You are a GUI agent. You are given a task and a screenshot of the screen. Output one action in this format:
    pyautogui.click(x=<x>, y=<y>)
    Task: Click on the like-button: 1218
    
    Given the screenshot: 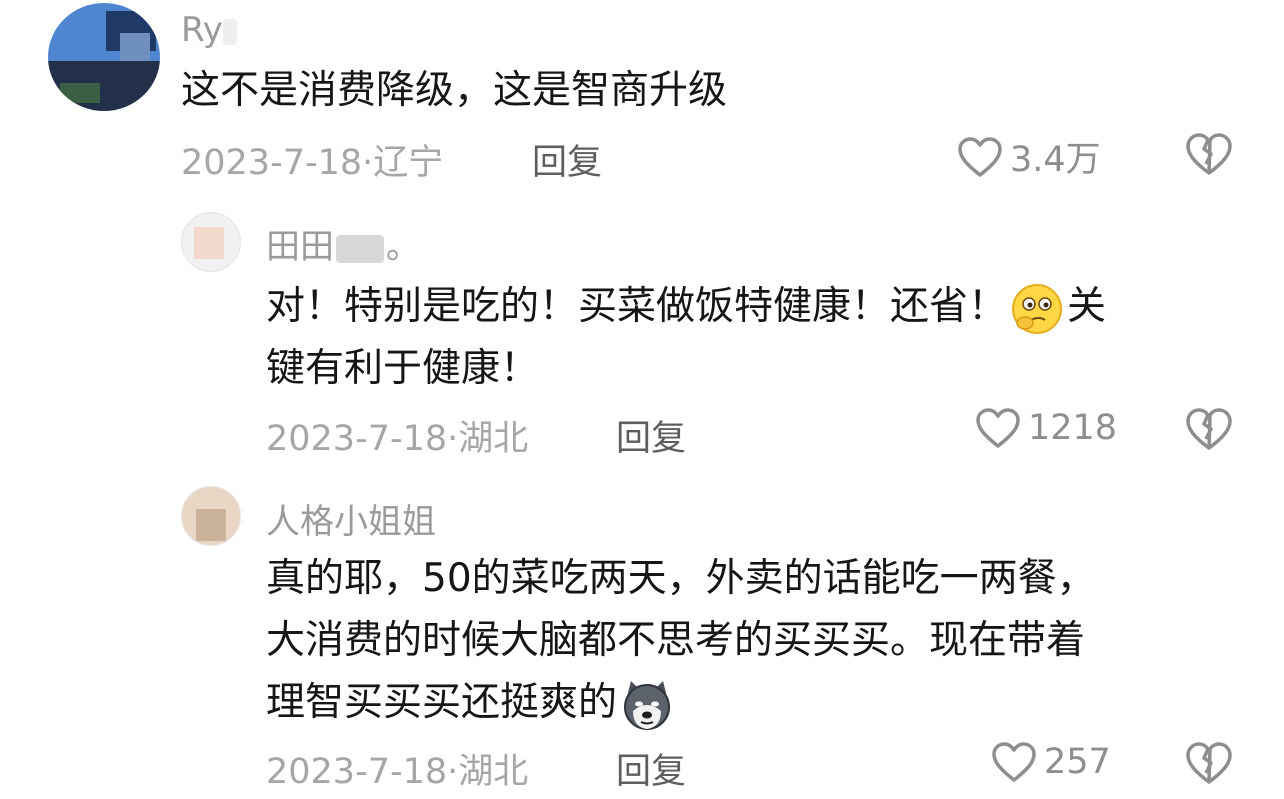 What is the action you would take?
    pyautogui.click(x=1045, y=428)
    